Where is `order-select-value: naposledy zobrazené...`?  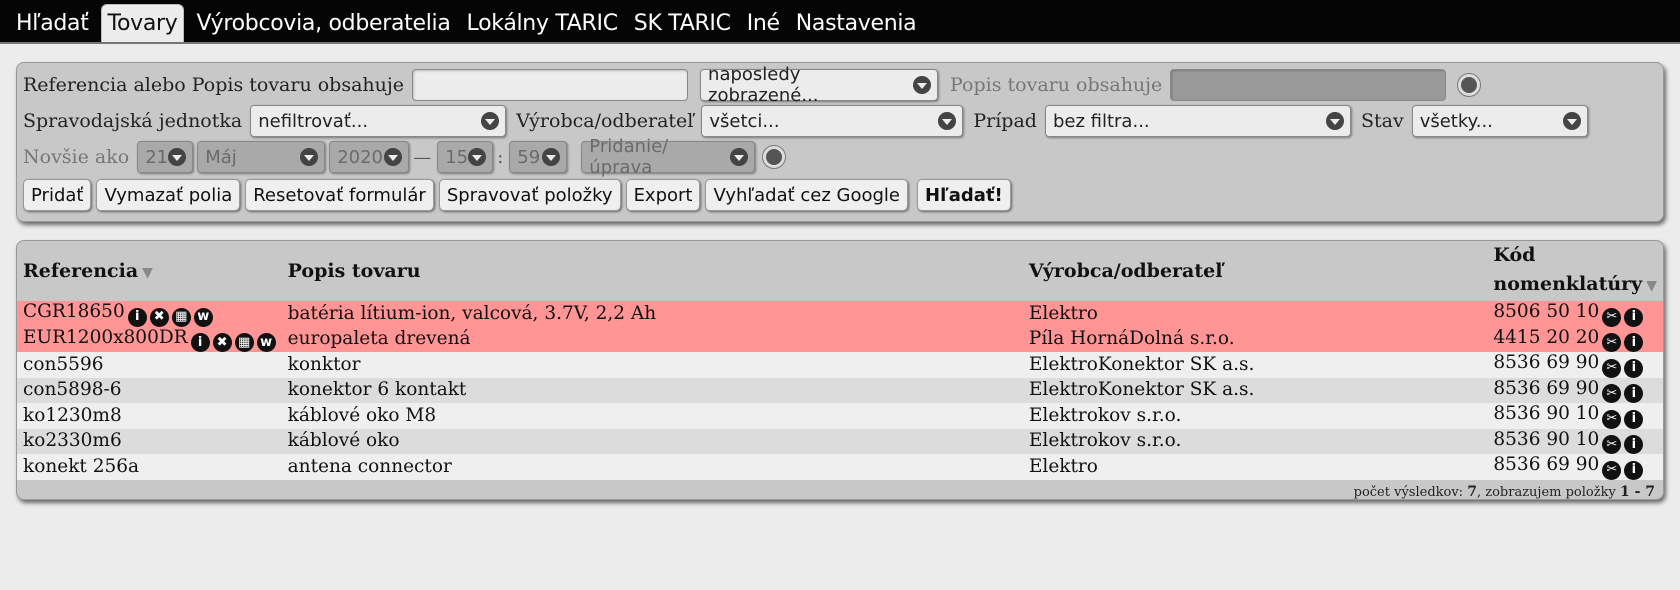
order-select-value: naposledy zobrazené... is located at coordinates (763, 85).